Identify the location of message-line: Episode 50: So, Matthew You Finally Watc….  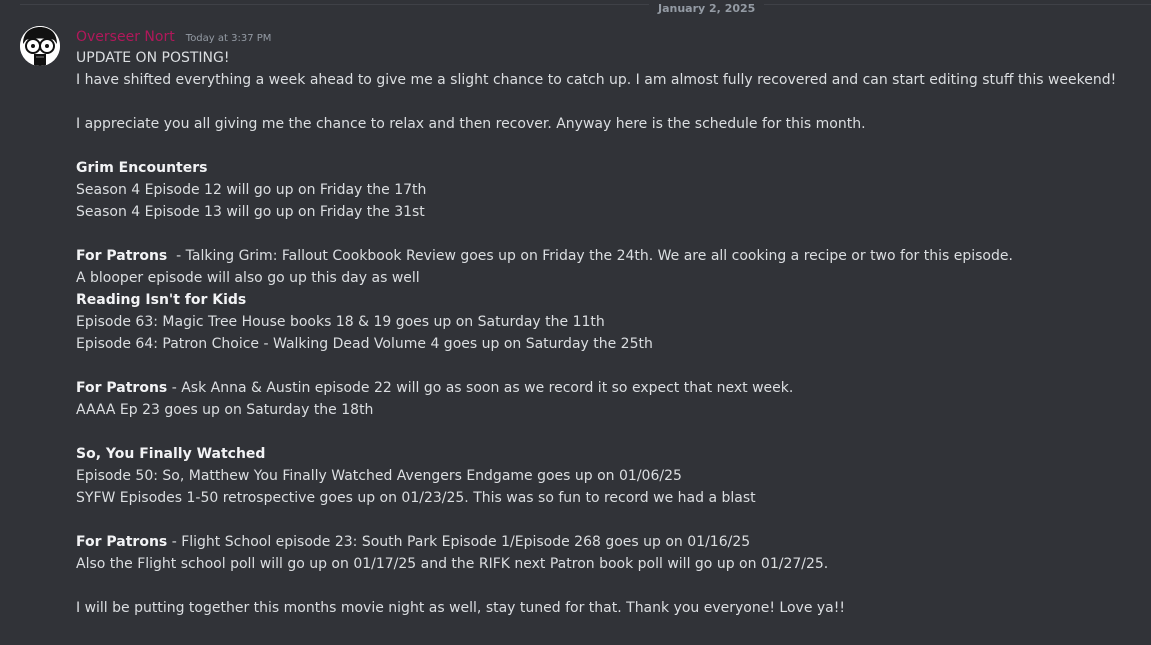
(606, 476).